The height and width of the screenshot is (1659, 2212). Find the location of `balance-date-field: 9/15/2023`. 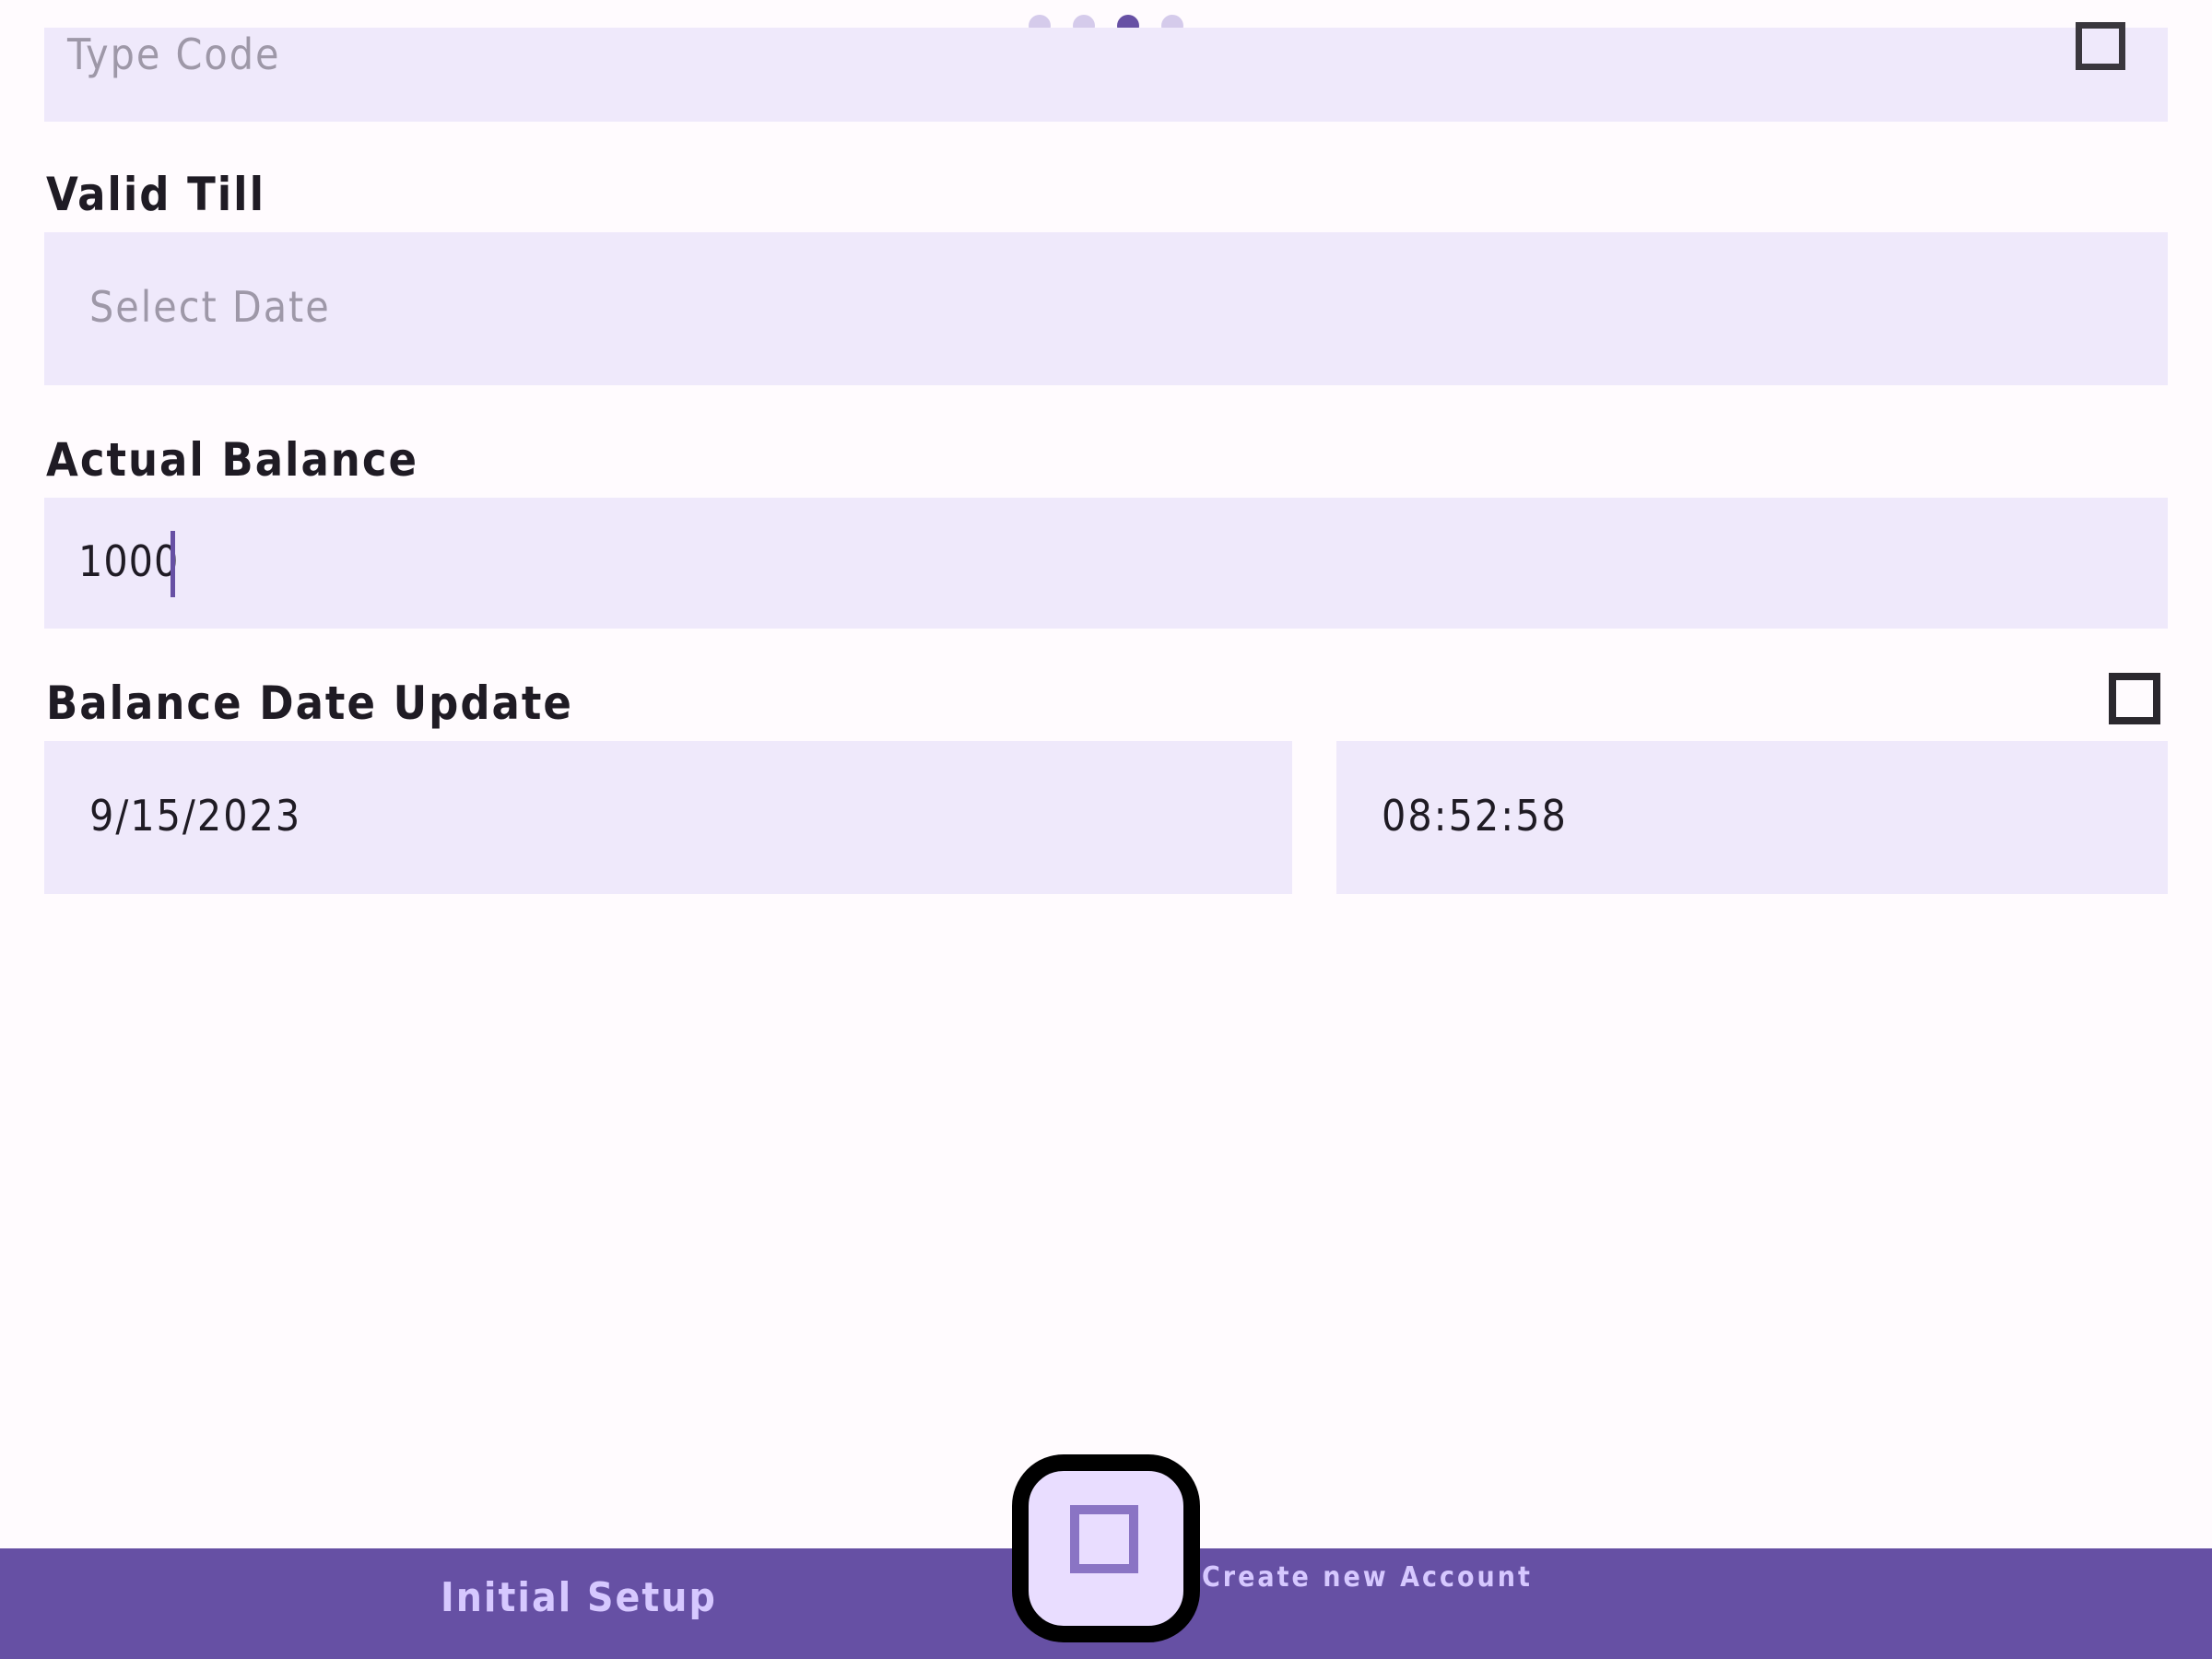

balance-date-field: 9/15/2023 is located at coordinates (668, 817).